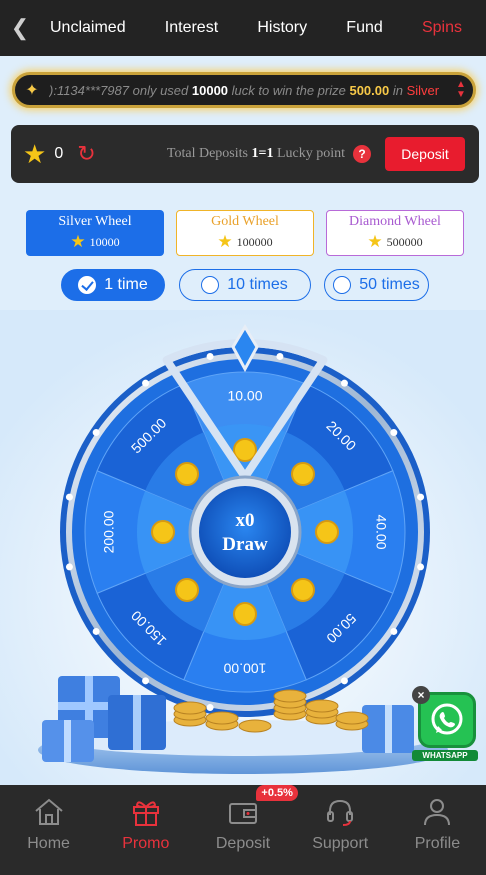 The image size is (486, 875). Describe the element at coordinates (340, 830) in the screenshot. I see `nav-support: Support` at that location.